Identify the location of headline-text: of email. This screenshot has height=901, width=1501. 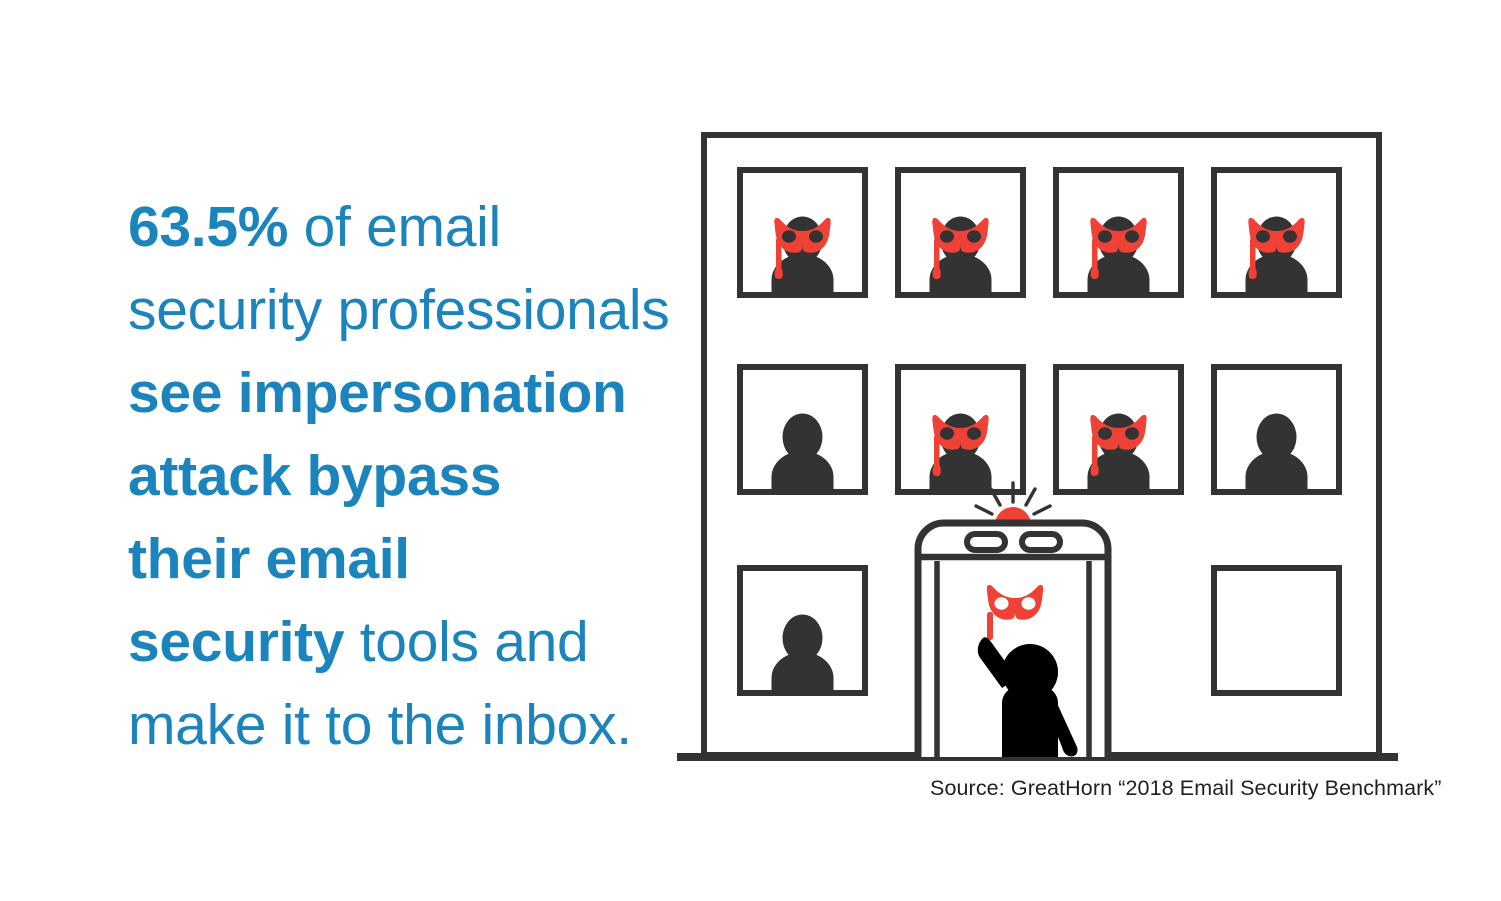
(395, 227).